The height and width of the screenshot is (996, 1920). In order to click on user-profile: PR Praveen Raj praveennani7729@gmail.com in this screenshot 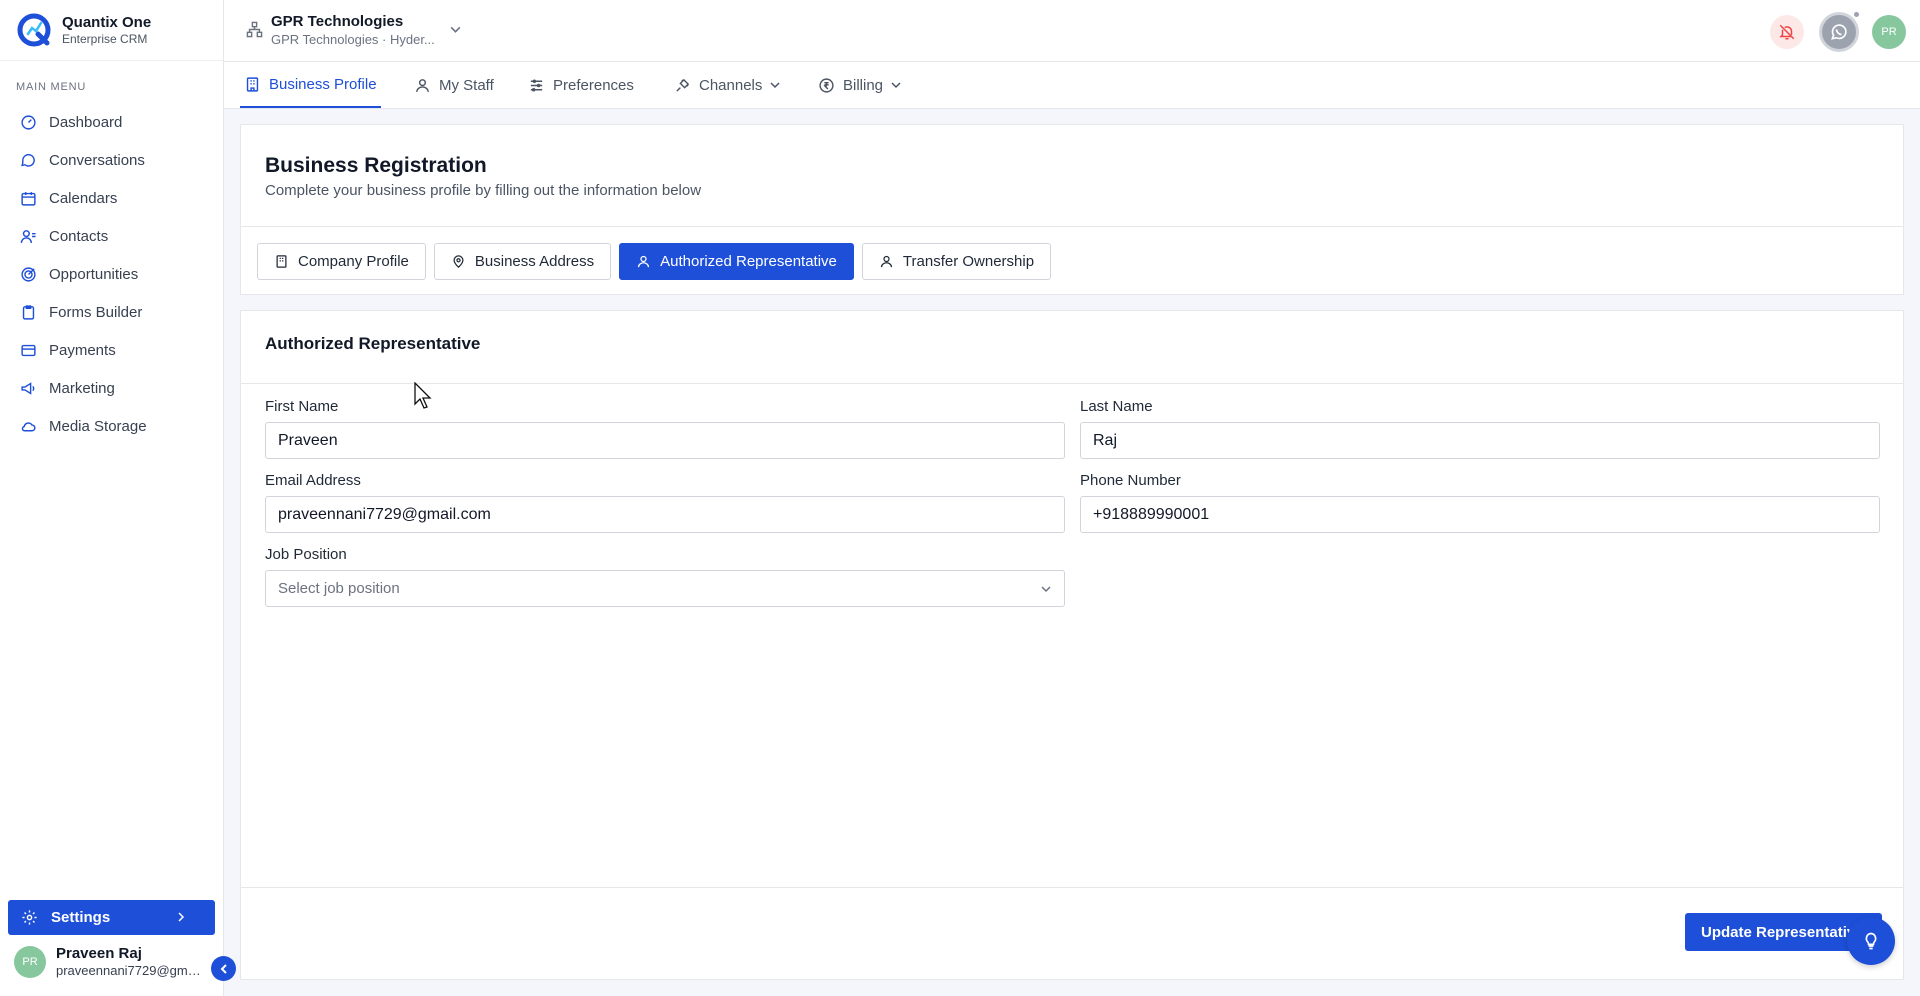, I will do `click(107, 962)`.